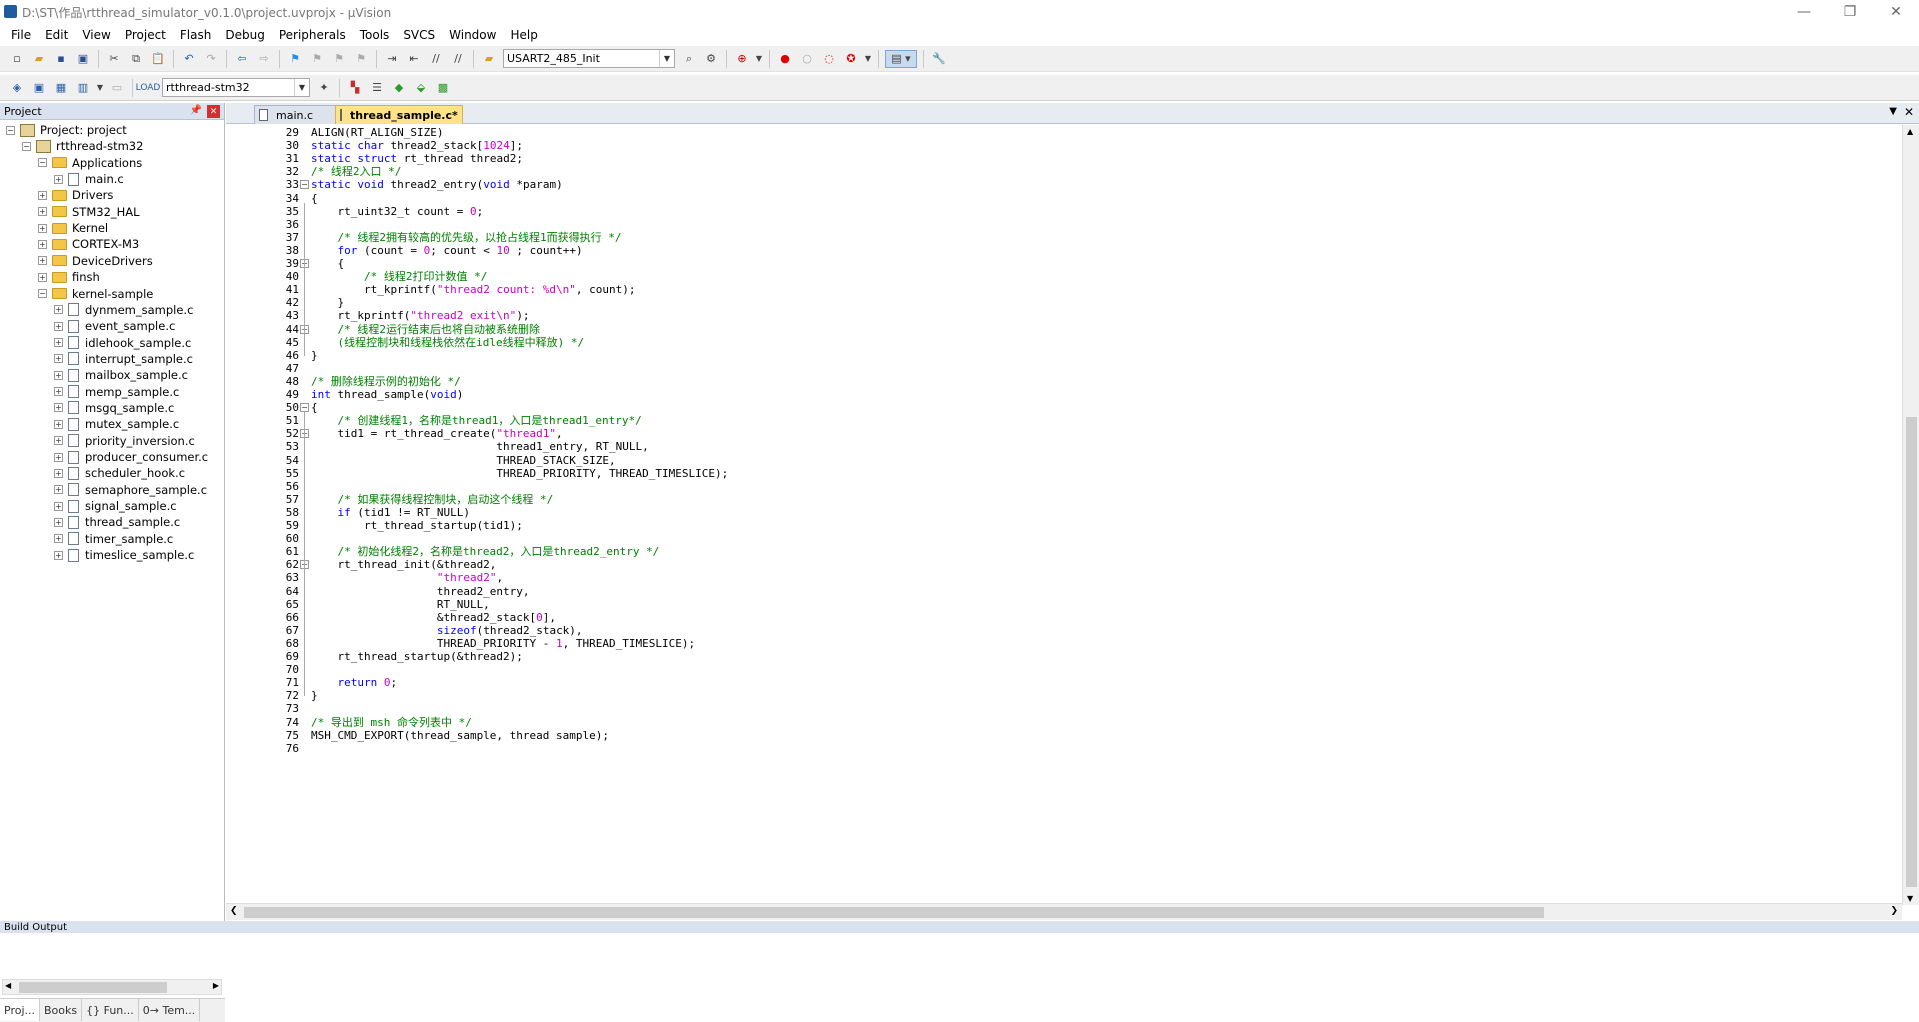 This screenshot has width=1919, height=1022. I want to click on next-bookmark-icon: ⚑, so click(339, 59).